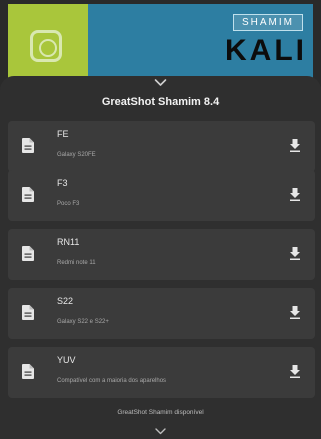  What do you see at coordinates (161, 254) in the screenshot?
I see `list-item: RN11 Redmi note 11` at bounding box center [161, 254].